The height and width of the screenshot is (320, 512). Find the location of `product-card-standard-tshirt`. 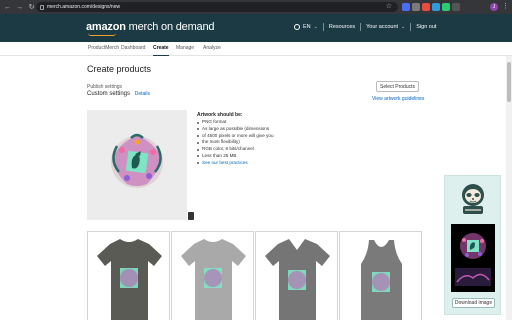

product-card-standard-tshirt is located at coordinates (128, 275).